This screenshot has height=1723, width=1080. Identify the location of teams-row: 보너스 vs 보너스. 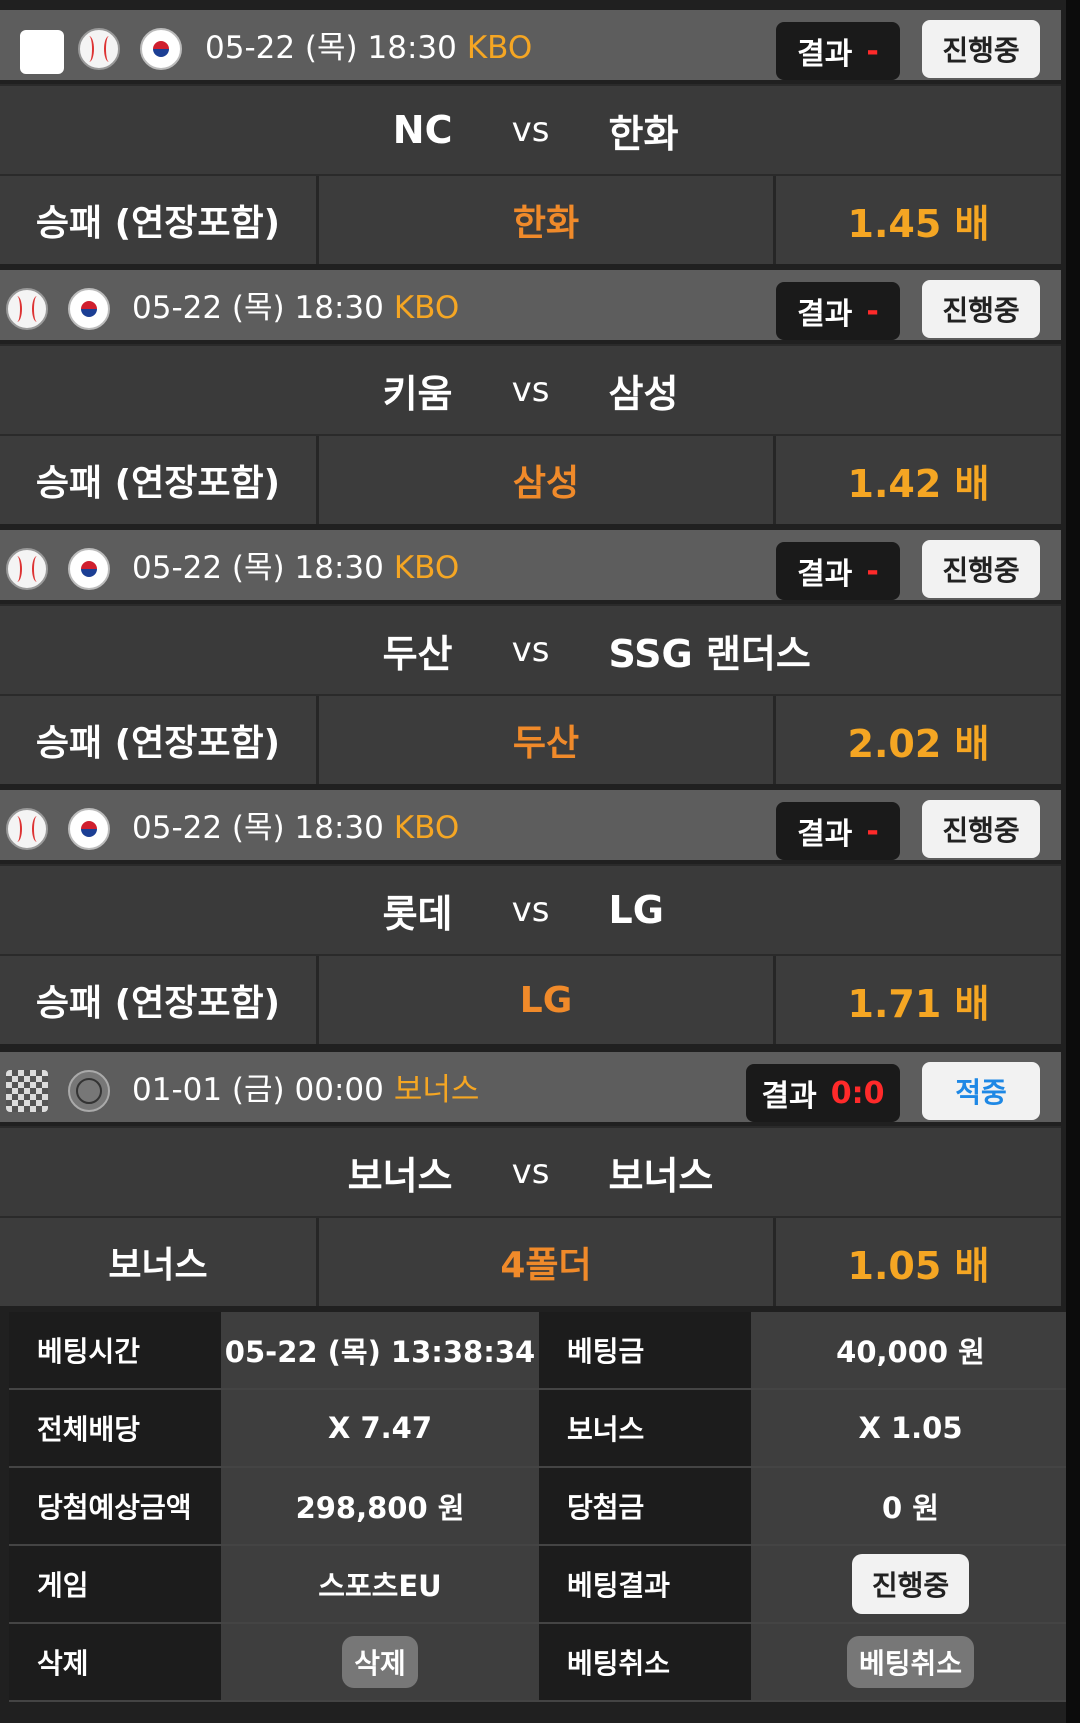
(530, 1172).